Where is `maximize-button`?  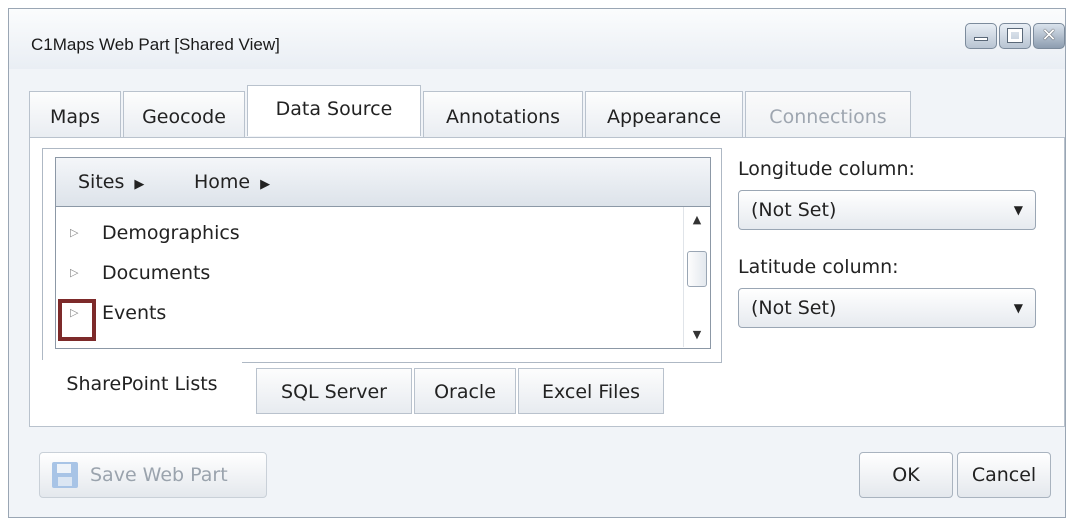
maximize-button is located at coordinates (1015, 36).